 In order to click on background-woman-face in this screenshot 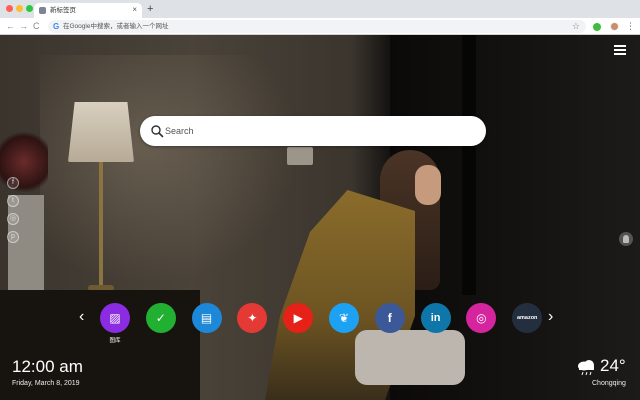, I will do `click(428, 185)`.